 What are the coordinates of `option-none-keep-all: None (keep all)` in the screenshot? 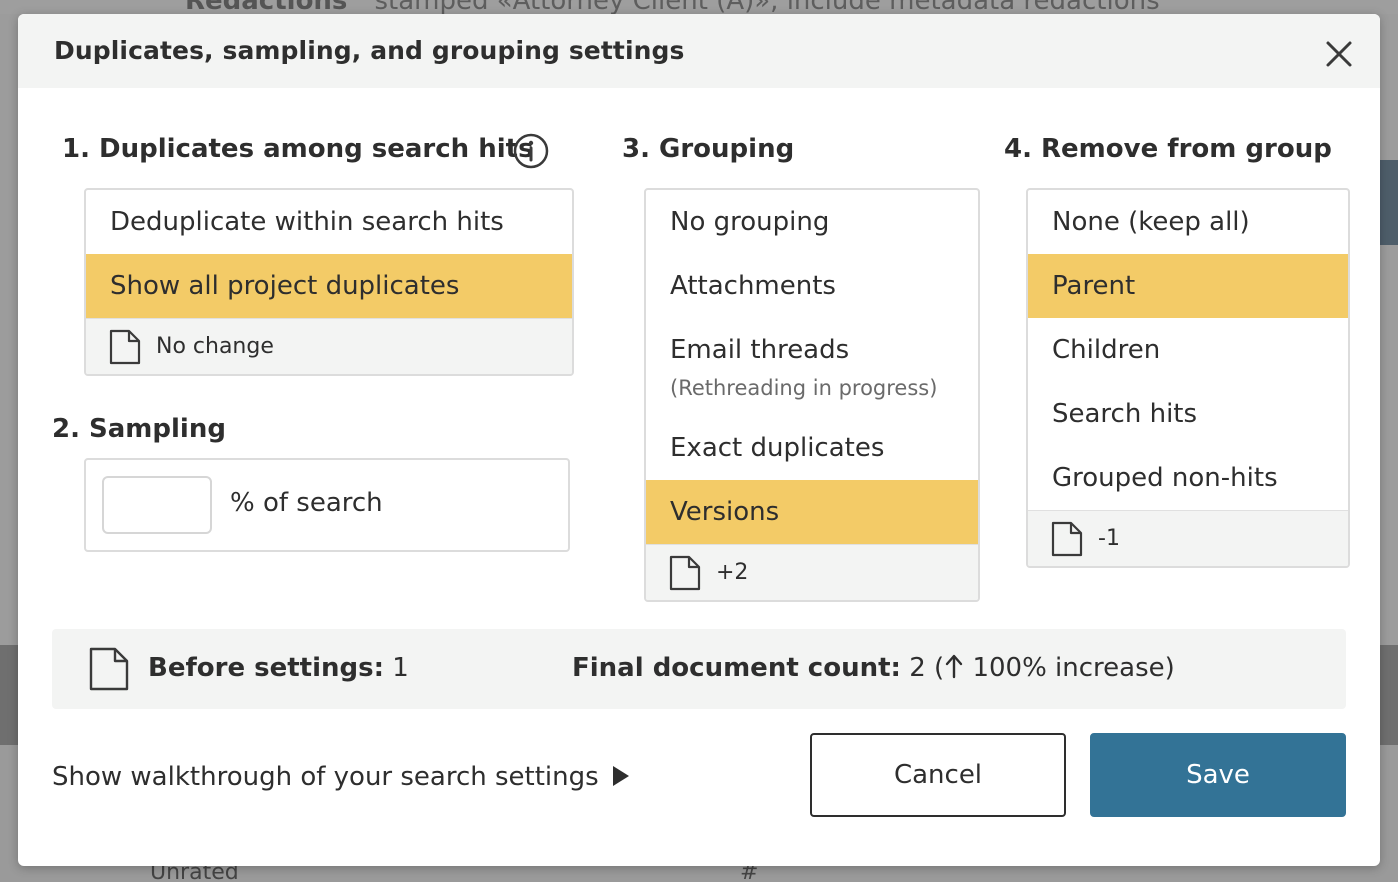 It's located at (1188, 222).